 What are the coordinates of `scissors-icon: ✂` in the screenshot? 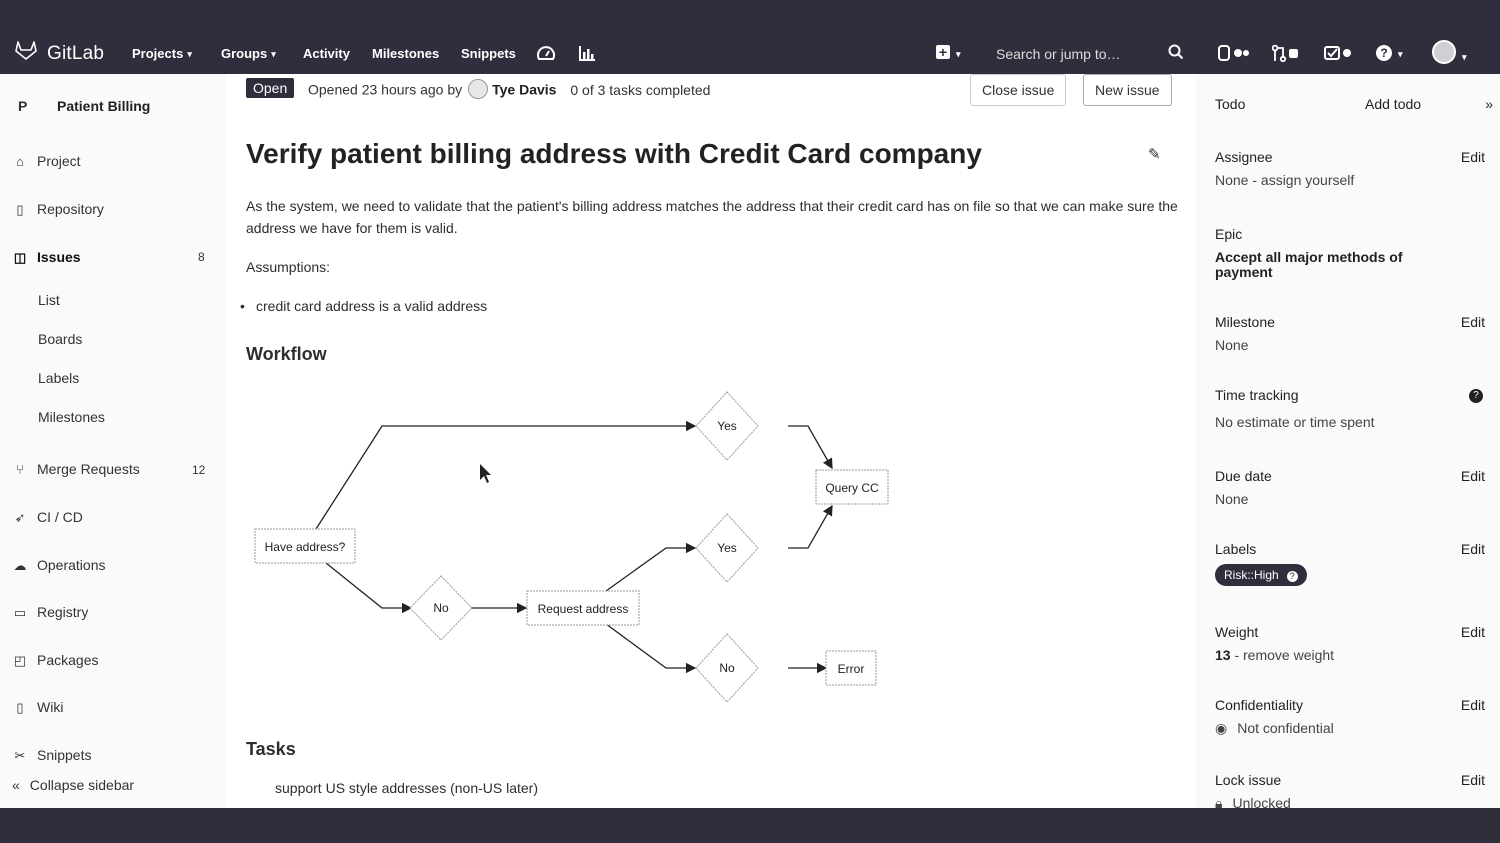 It's located at (20, 755).